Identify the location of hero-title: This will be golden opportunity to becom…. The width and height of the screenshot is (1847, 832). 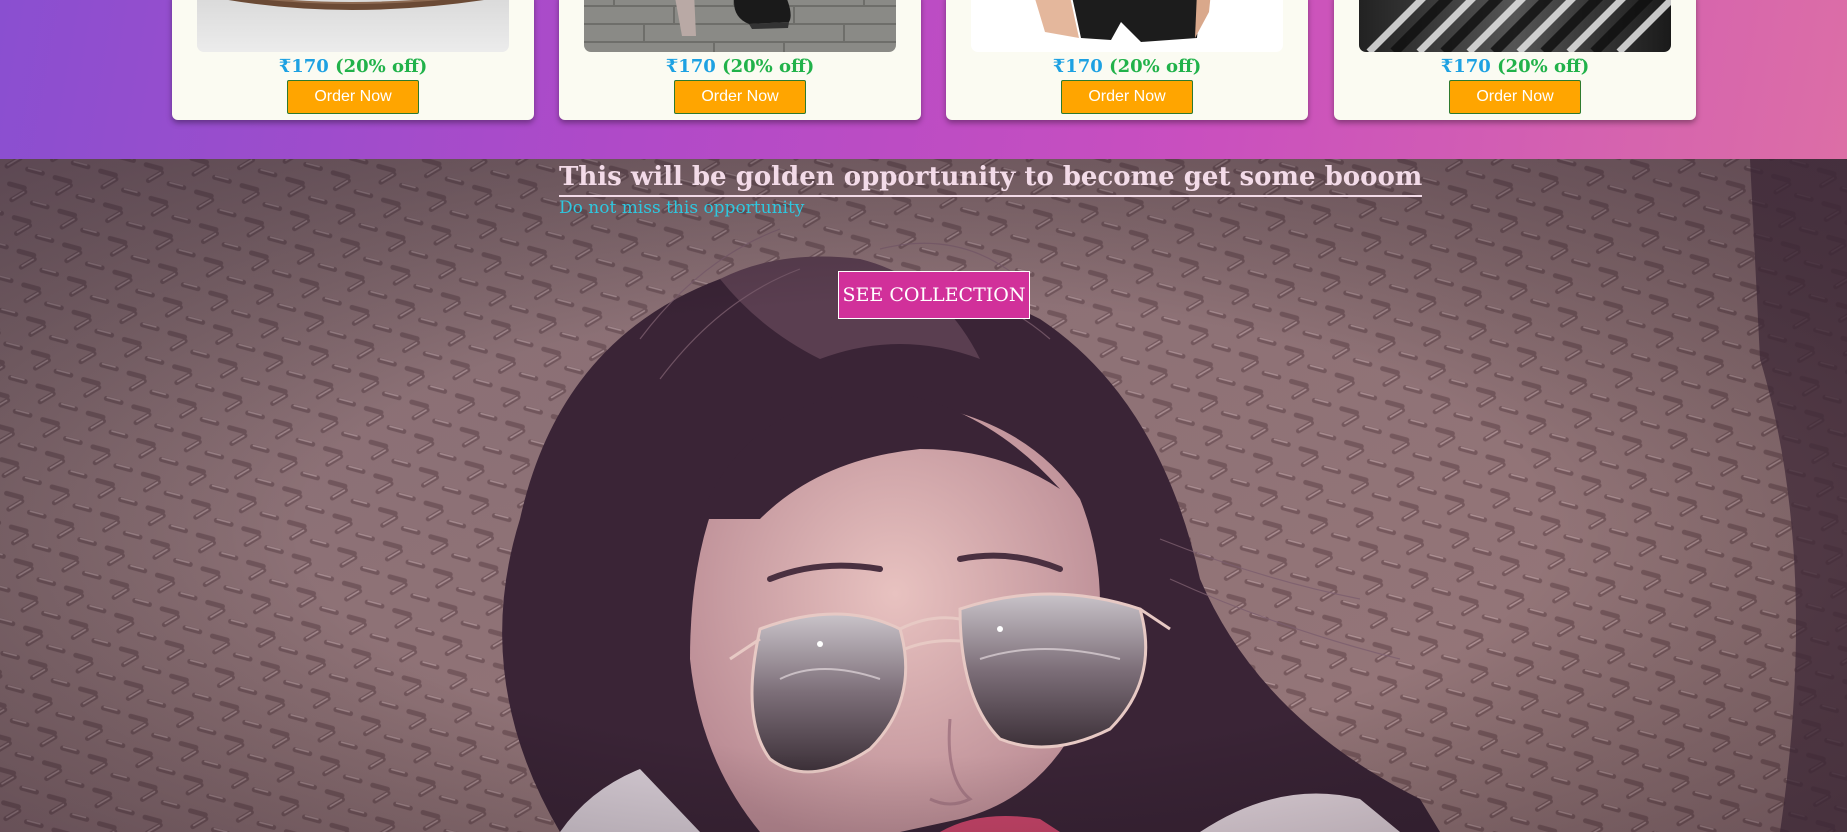
(991, 178).